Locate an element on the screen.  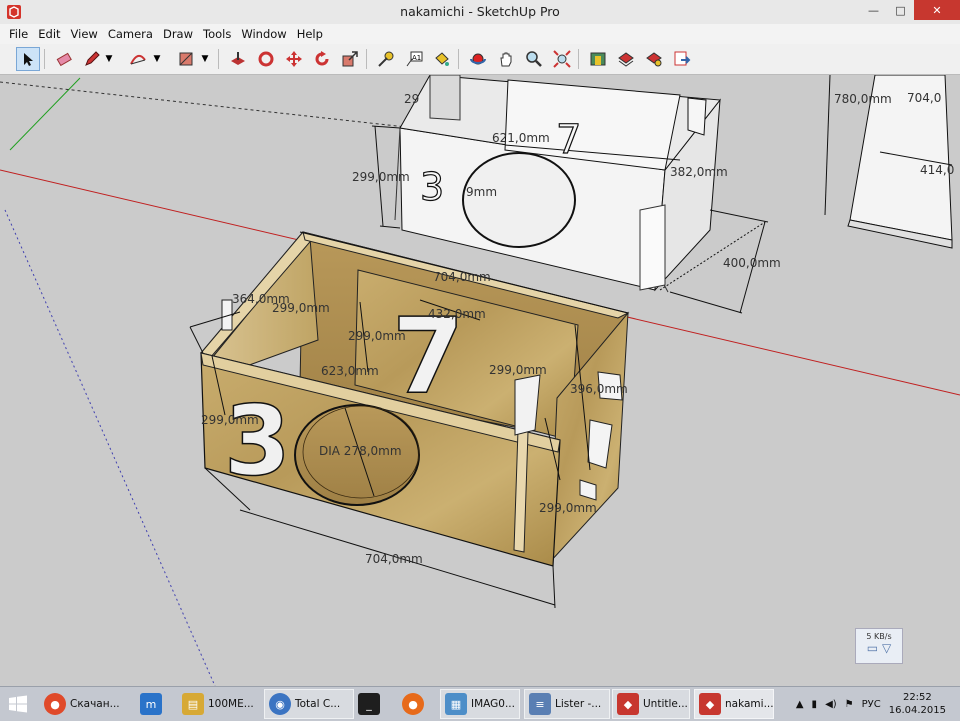
back-digit-3: 3 is located at coordinates (432, 187).